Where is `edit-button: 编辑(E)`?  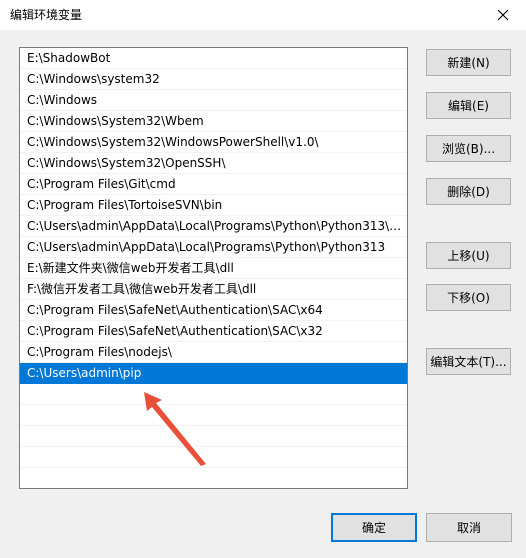
edit-button: 编辑(E) is located at coordinates (468, 105).